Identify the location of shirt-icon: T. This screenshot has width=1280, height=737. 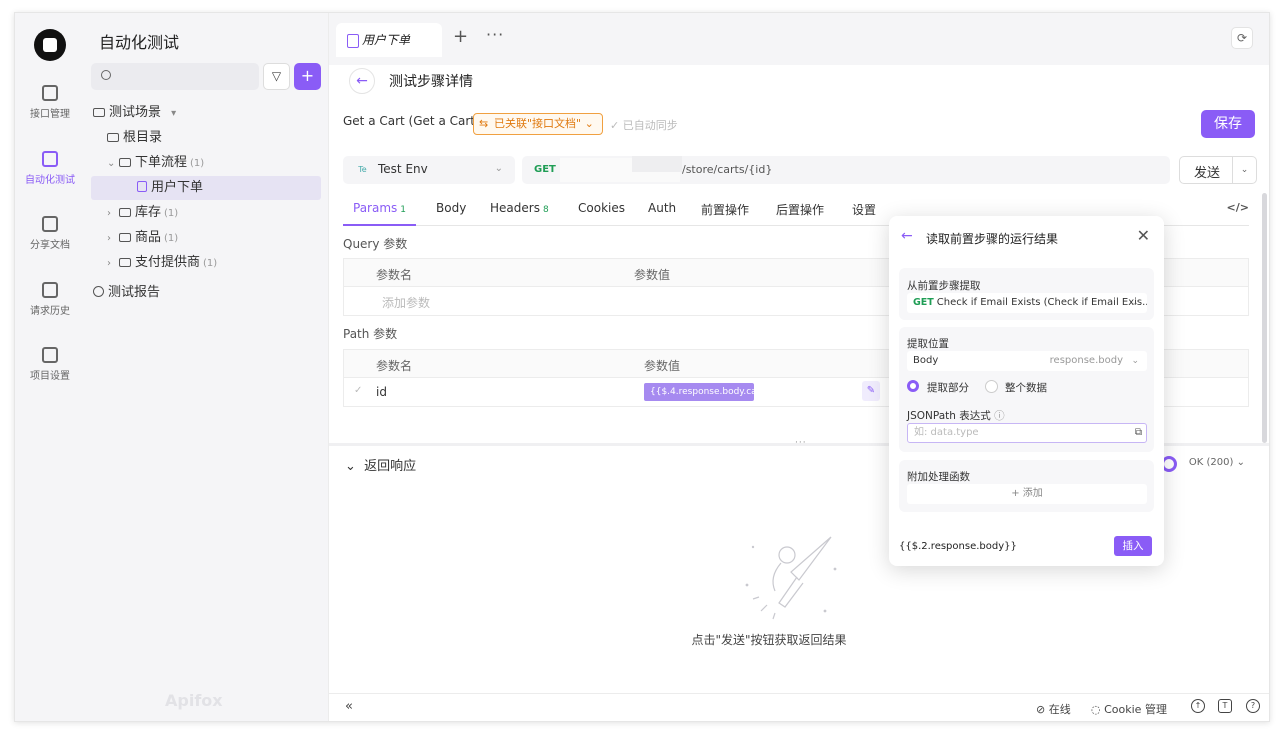
(1225, 706).